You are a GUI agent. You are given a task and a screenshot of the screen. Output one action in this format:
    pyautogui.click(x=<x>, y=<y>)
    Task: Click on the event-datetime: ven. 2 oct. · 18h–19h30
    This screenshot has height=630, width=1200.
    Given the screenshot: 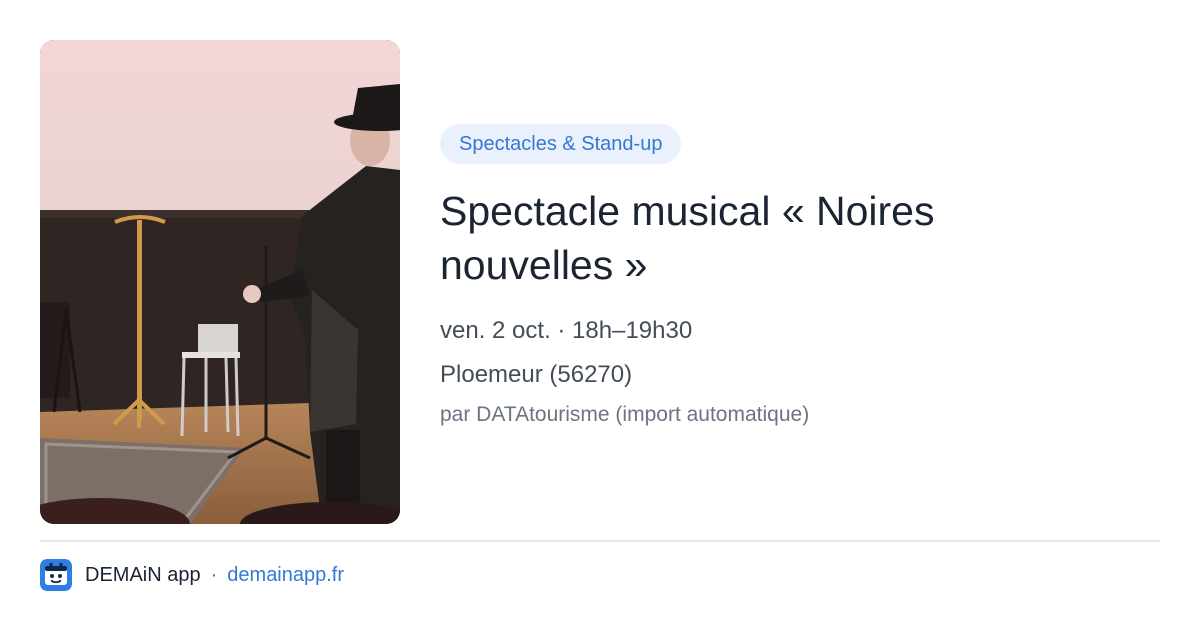 What is the action you would take?
    pyautogui.click(x=566, y=330)
    